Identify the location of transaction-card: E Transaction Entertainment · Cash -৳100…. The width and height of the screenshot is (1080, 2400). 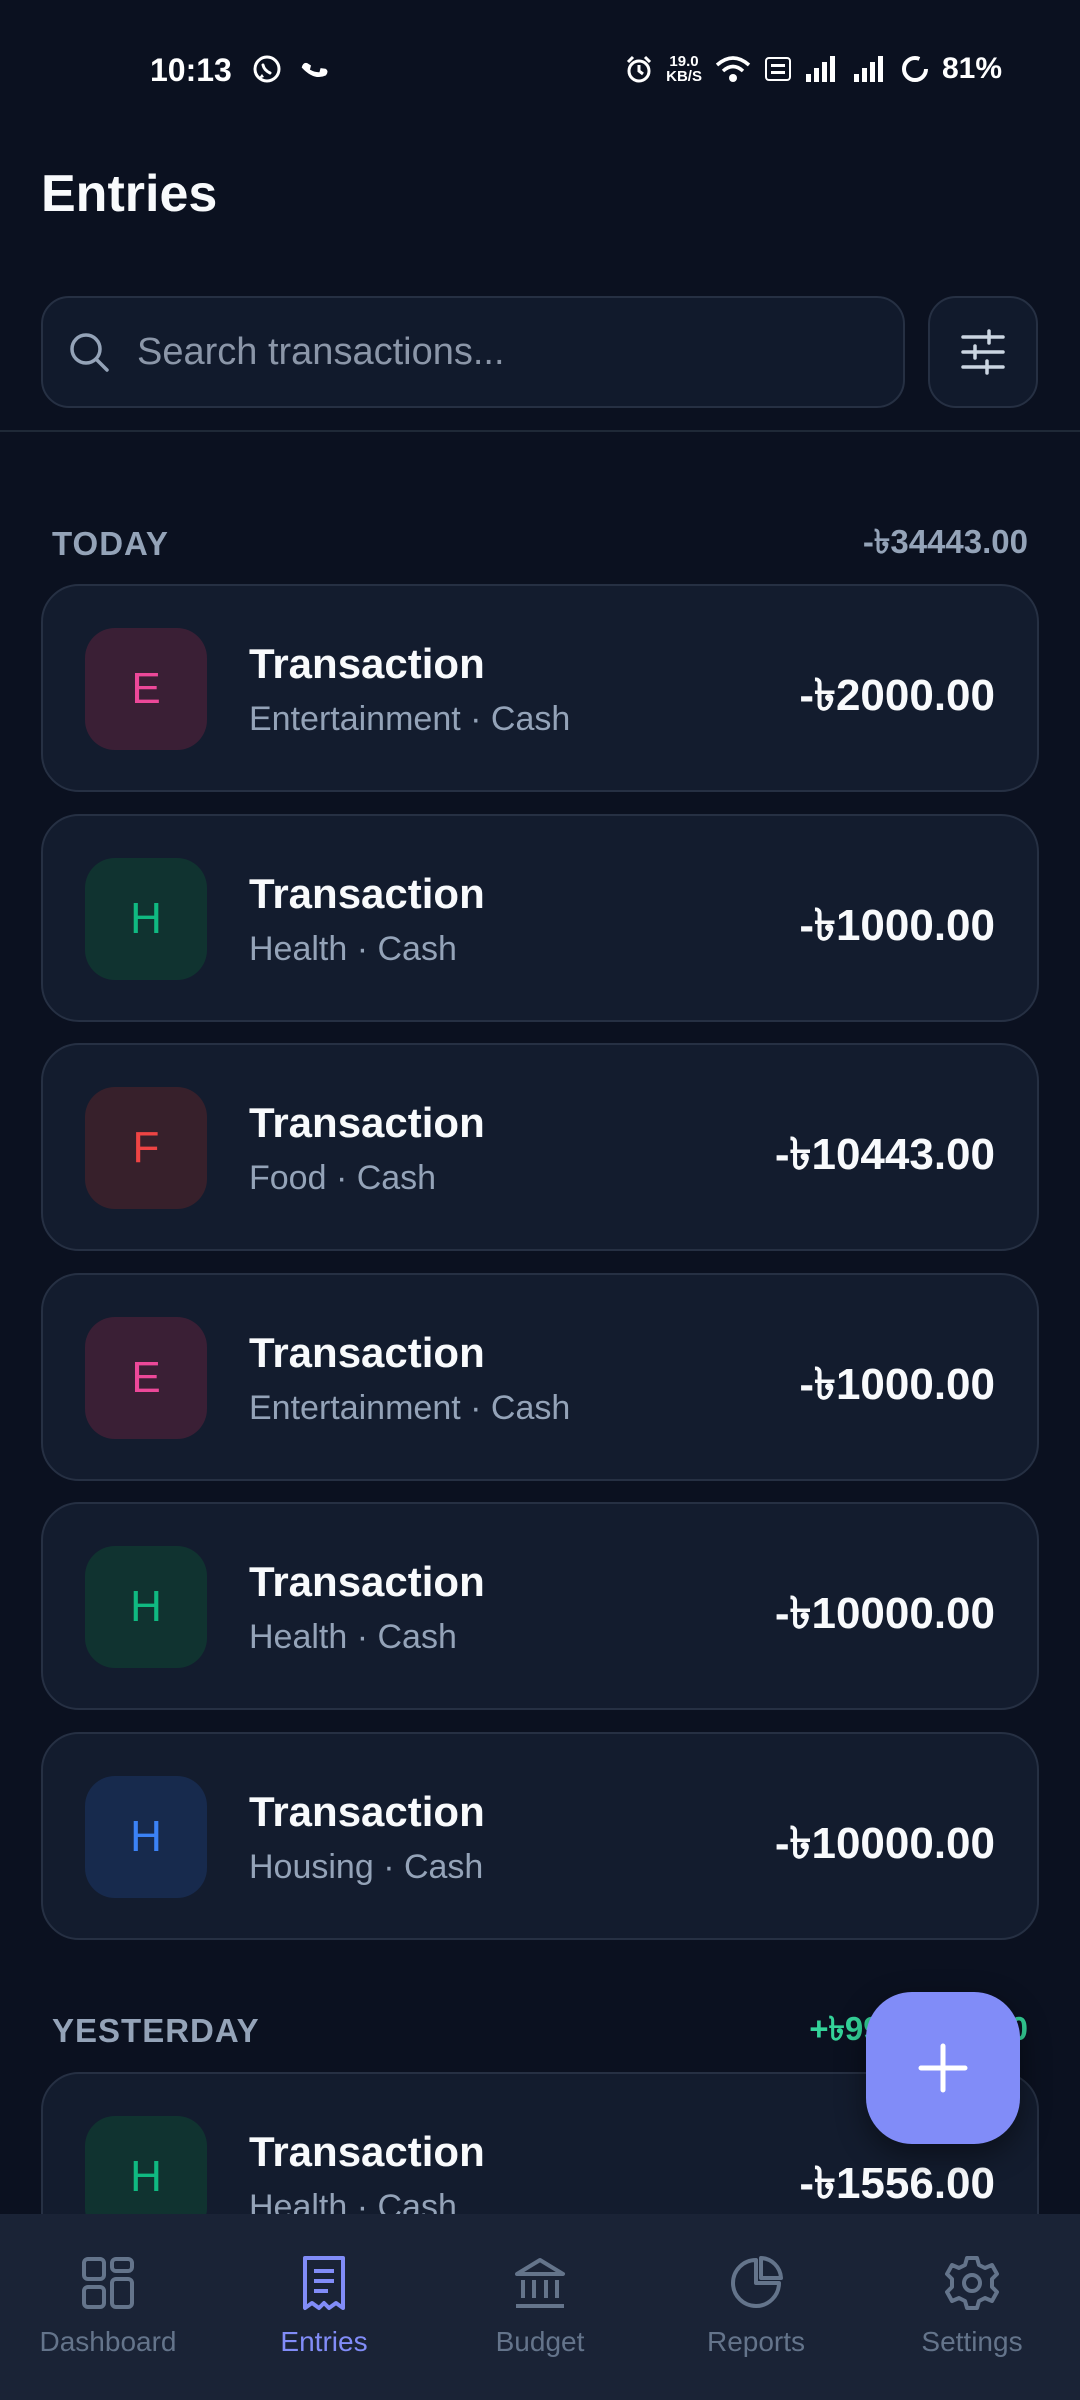
(540, 1377).